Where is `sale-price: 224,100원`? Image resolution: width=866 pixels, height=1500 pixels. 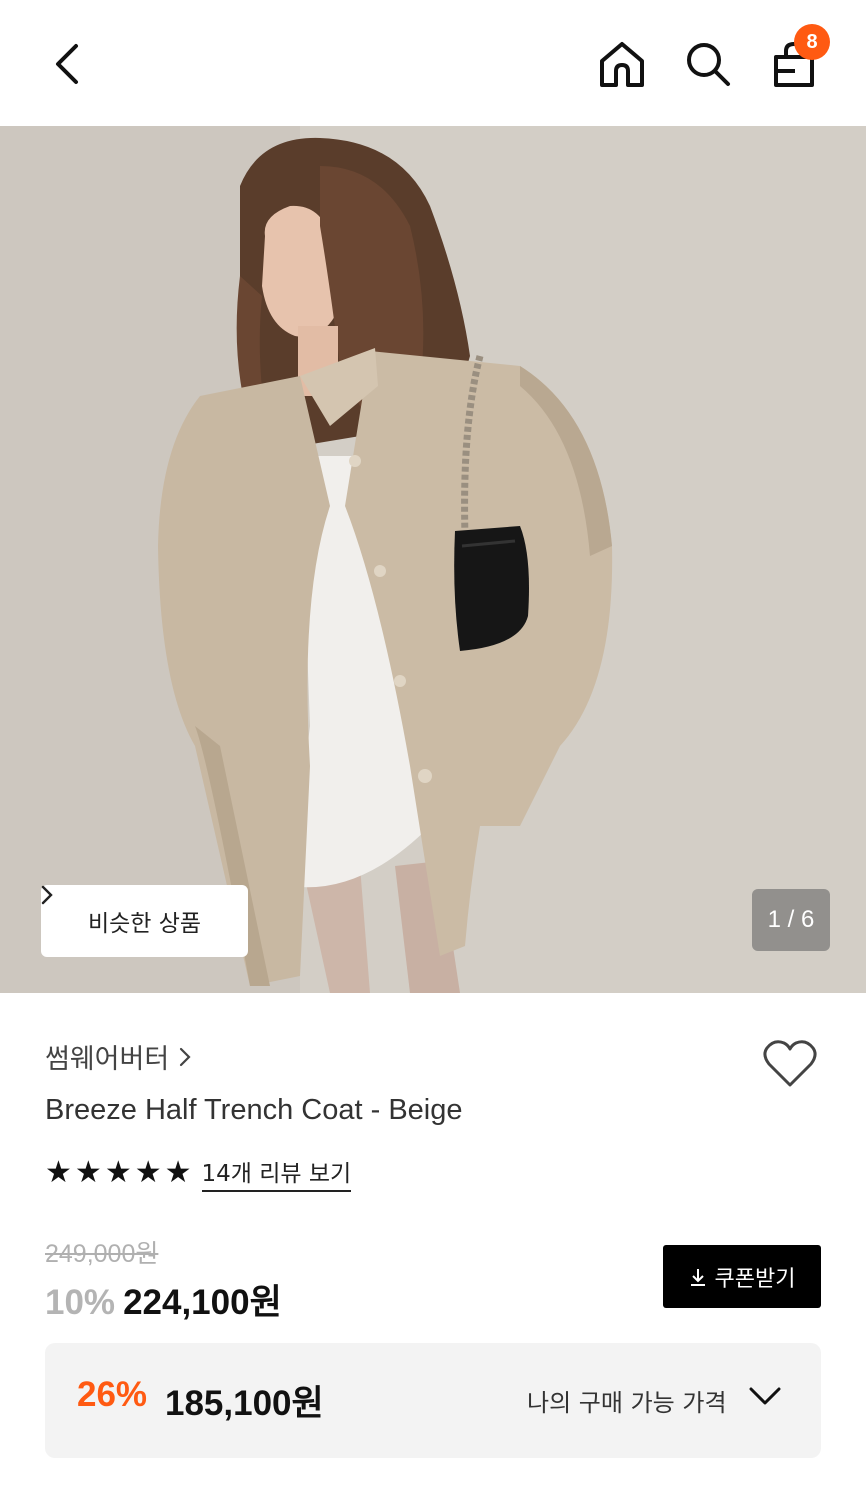
sale-price: 224,100원 is located at coordinates (202, 1302).